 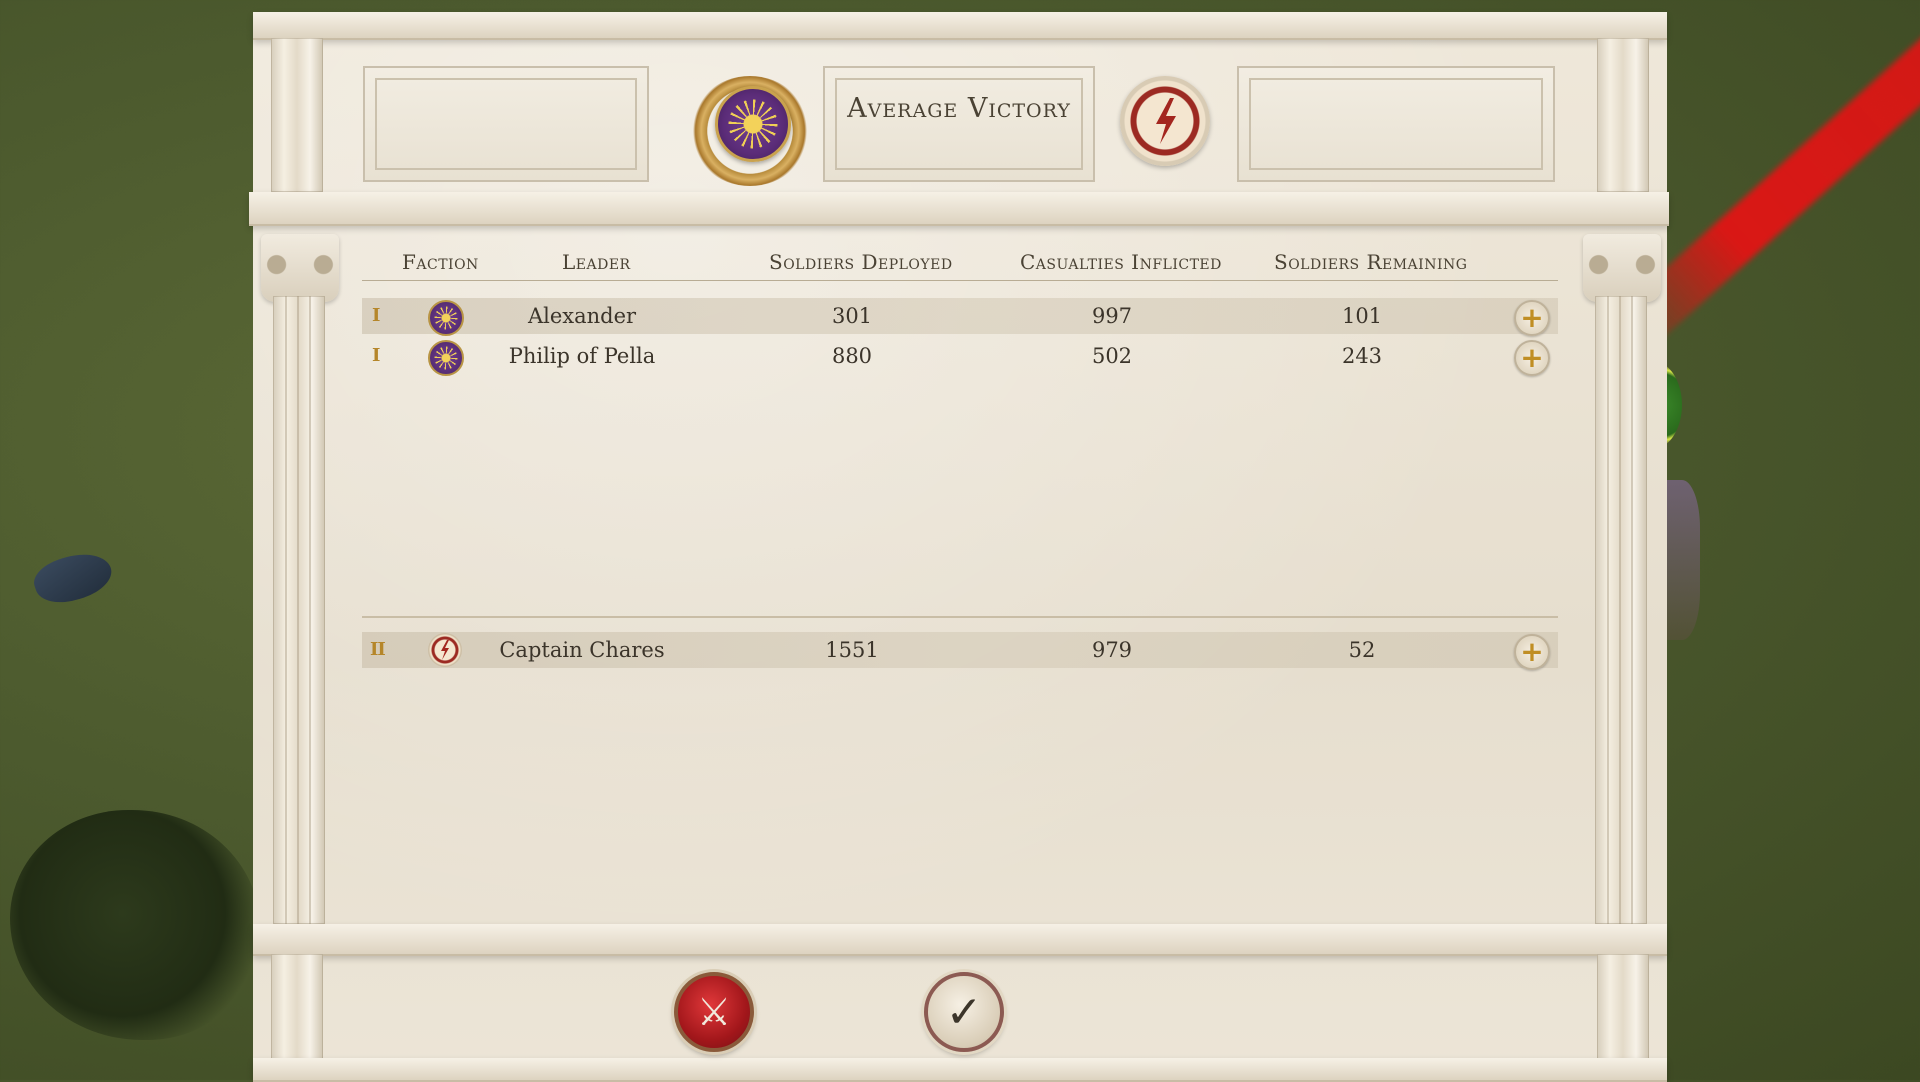 I want to click on battle-result-title: Average Victory, so click(x=959, y=108).